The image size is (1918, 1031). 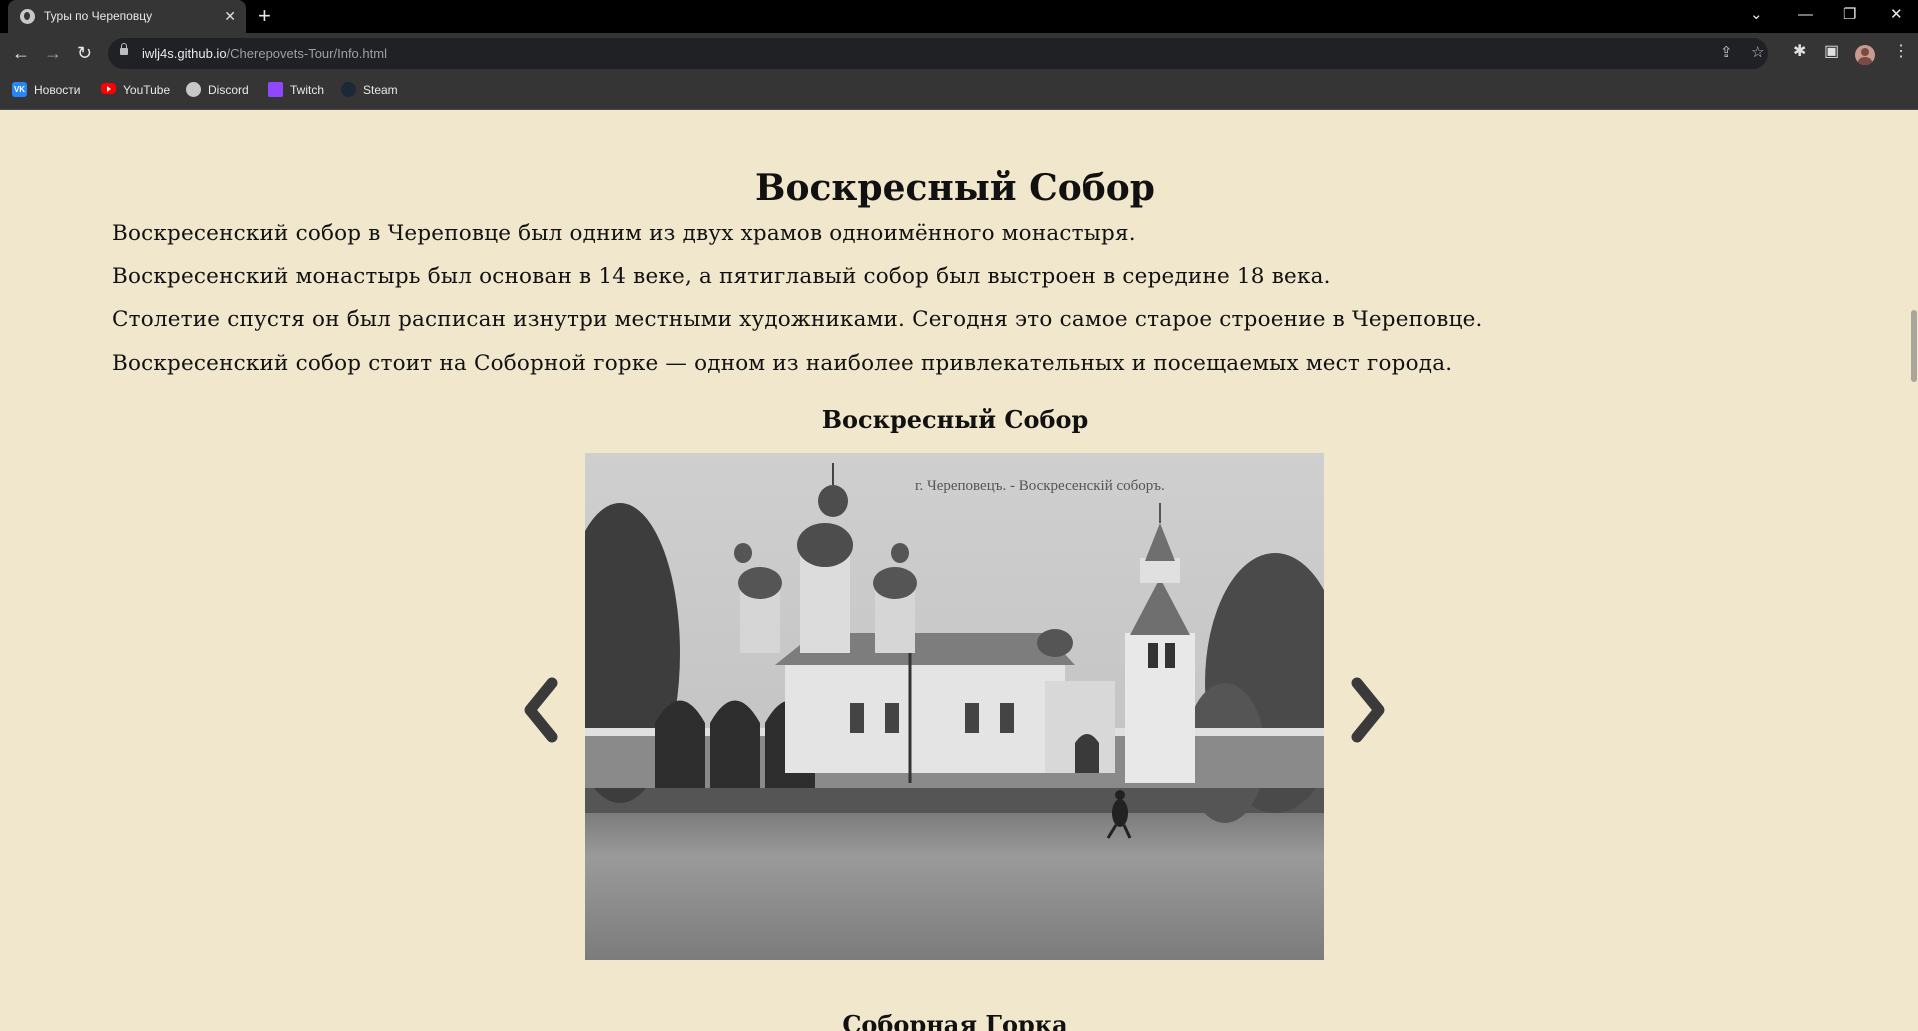 I want to click on extensions-icon: ✱, so click(x=1799, y=52).